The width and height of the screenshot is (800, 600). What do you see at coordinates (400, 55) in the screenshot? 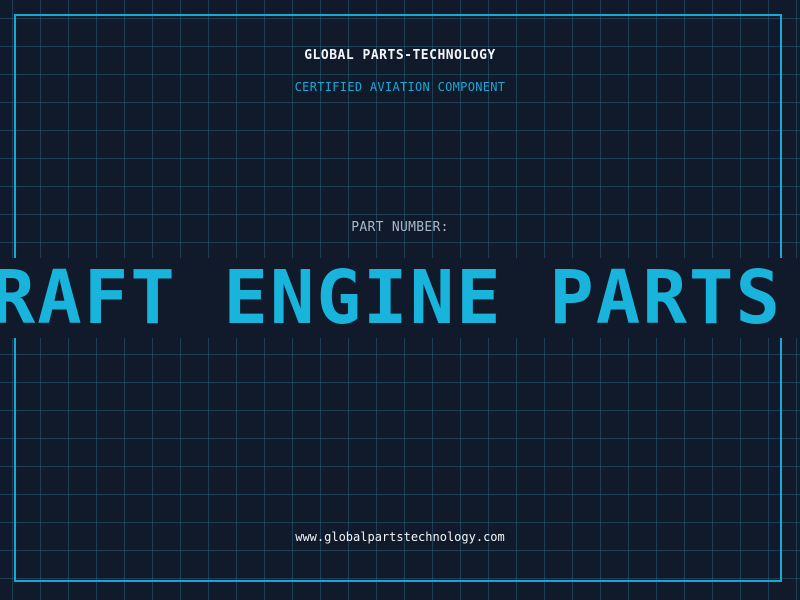
I see `company-name: GLOBAL PARTS-TECHNOLOGY` at bounding box center [400, 55].